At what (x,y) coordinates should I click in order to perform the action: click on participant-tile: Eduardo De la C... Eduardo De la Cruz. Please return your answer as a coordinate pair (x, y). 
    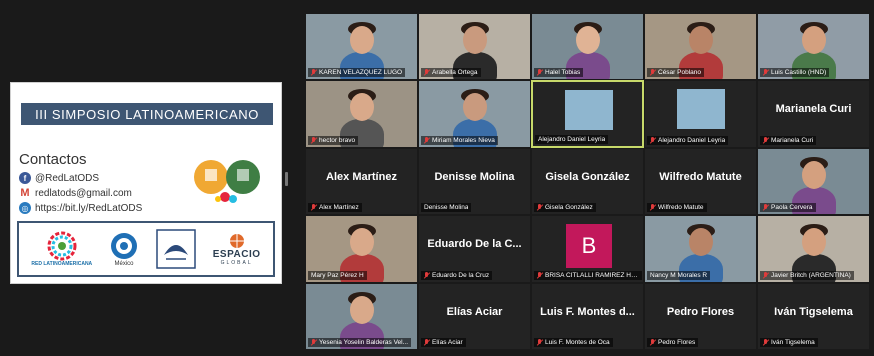
    Looking at the image, I should click on (474, 249).